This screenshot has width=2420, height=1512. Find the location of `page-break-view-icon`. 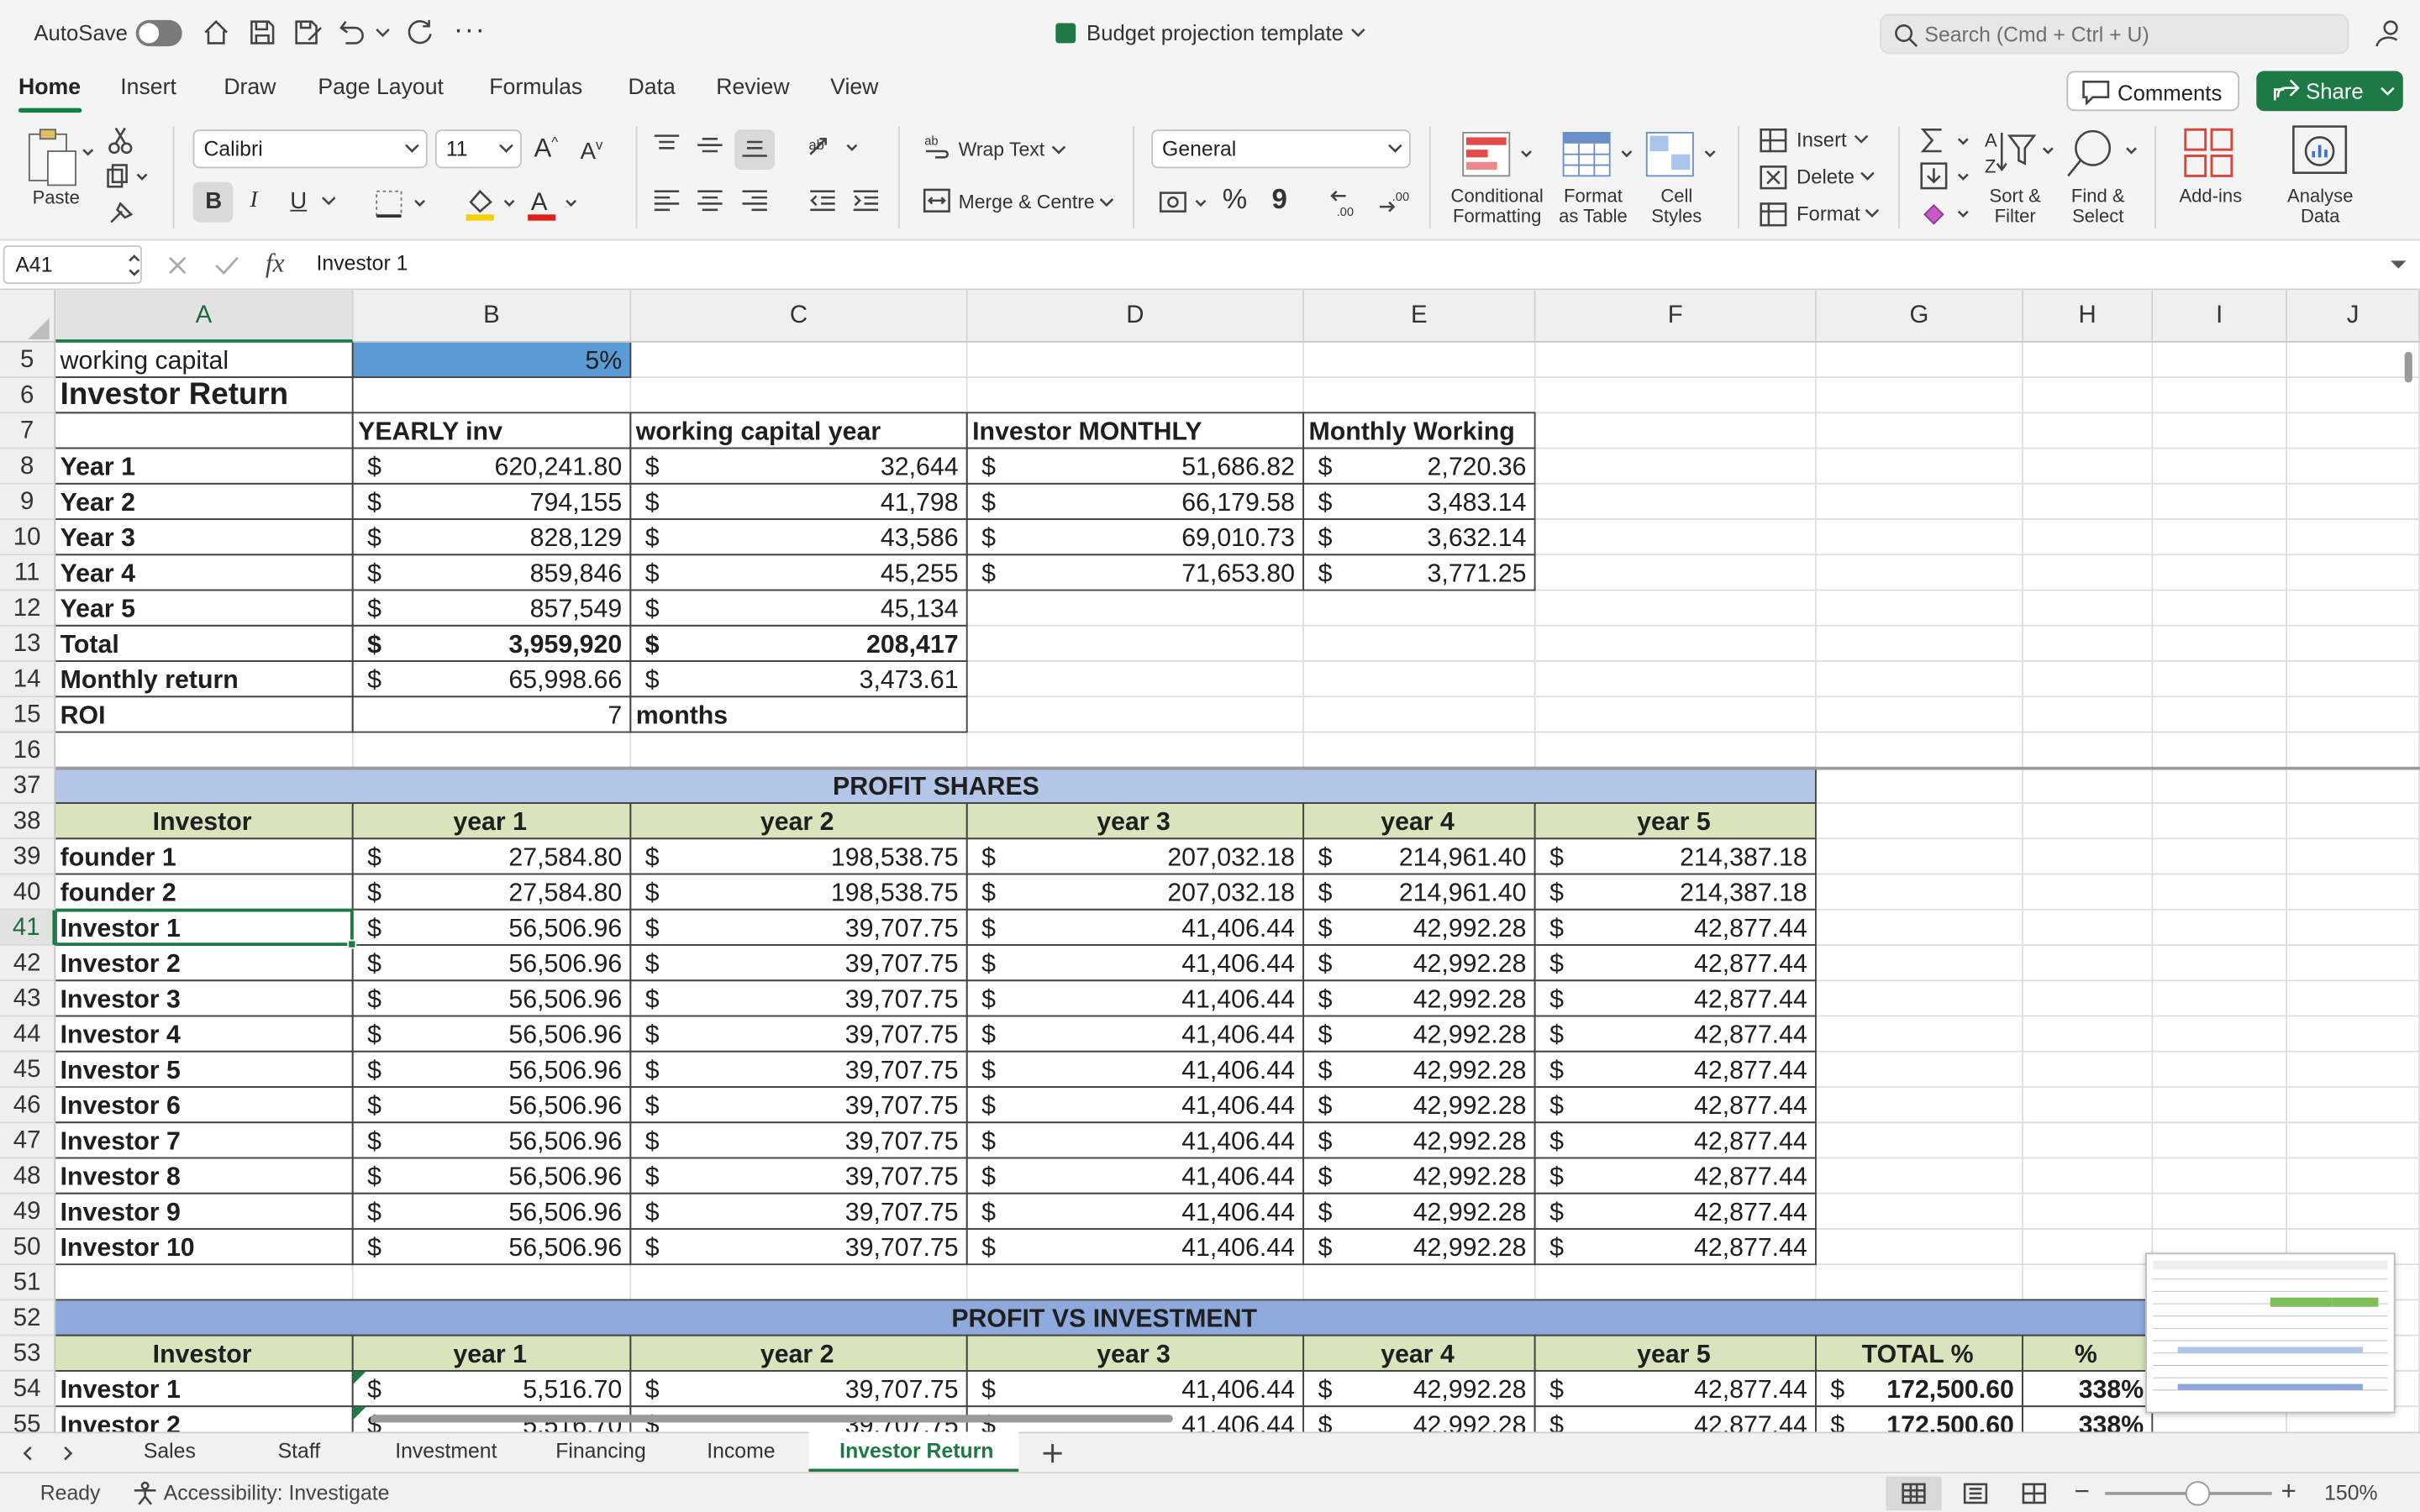

page-break-view-icon is located at coordinates (2034, 1493).